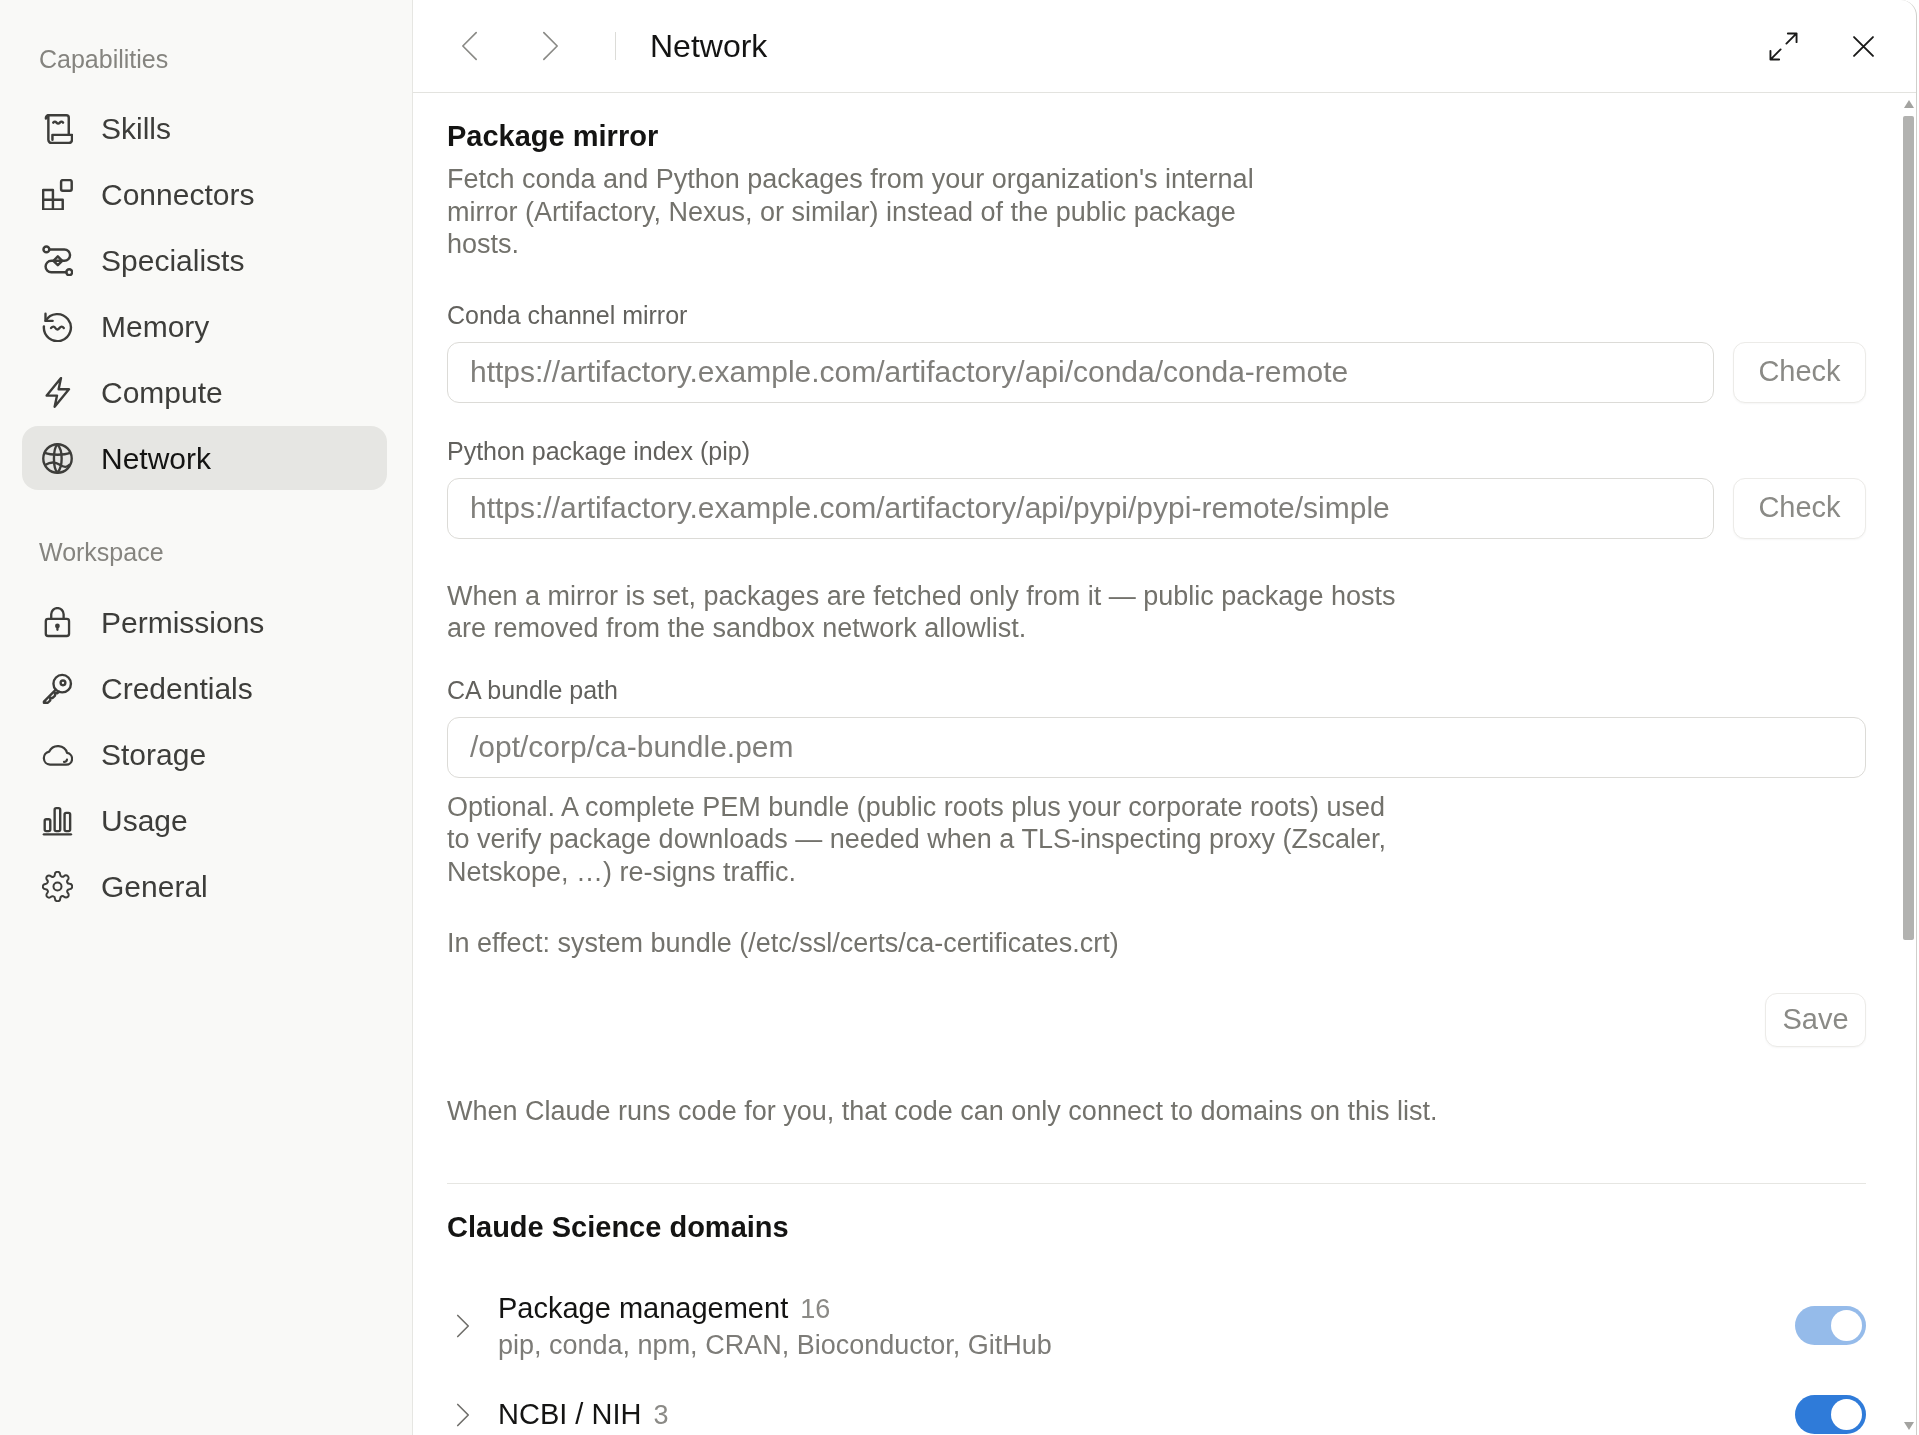 Image resolution: width=1919 pixels, height=1435 pixels. What do you see at coordinates (204, 326) in the screenshot?
I see `sidebar-item: Memory` at bounding box center [204, 326].